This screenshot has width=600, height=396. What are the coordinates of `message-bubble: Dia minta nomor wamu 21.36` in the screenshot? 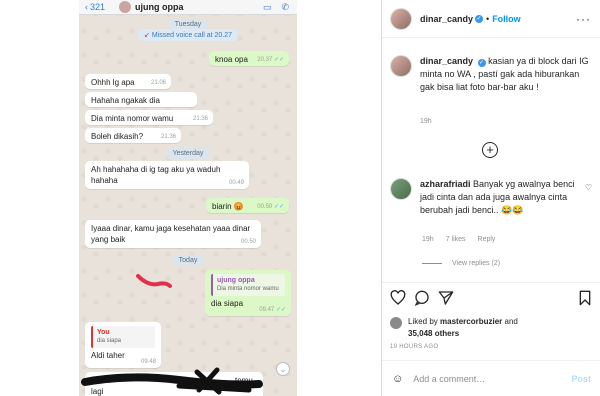 It's located at (149, 117).